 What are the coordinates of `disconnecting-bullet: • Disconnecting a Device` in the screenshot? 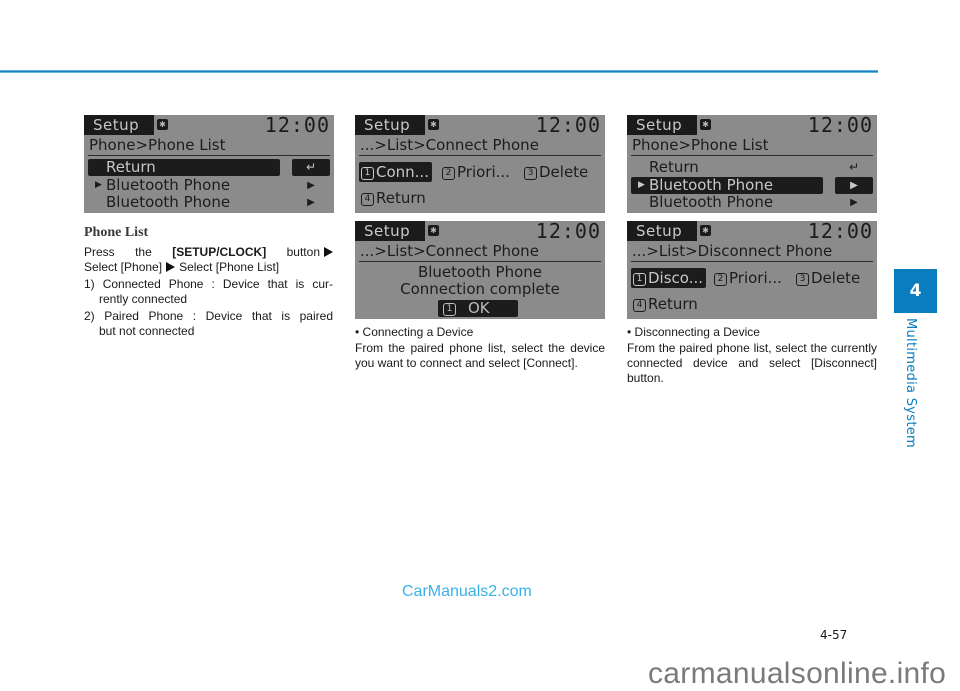 It's located at (693, 332).